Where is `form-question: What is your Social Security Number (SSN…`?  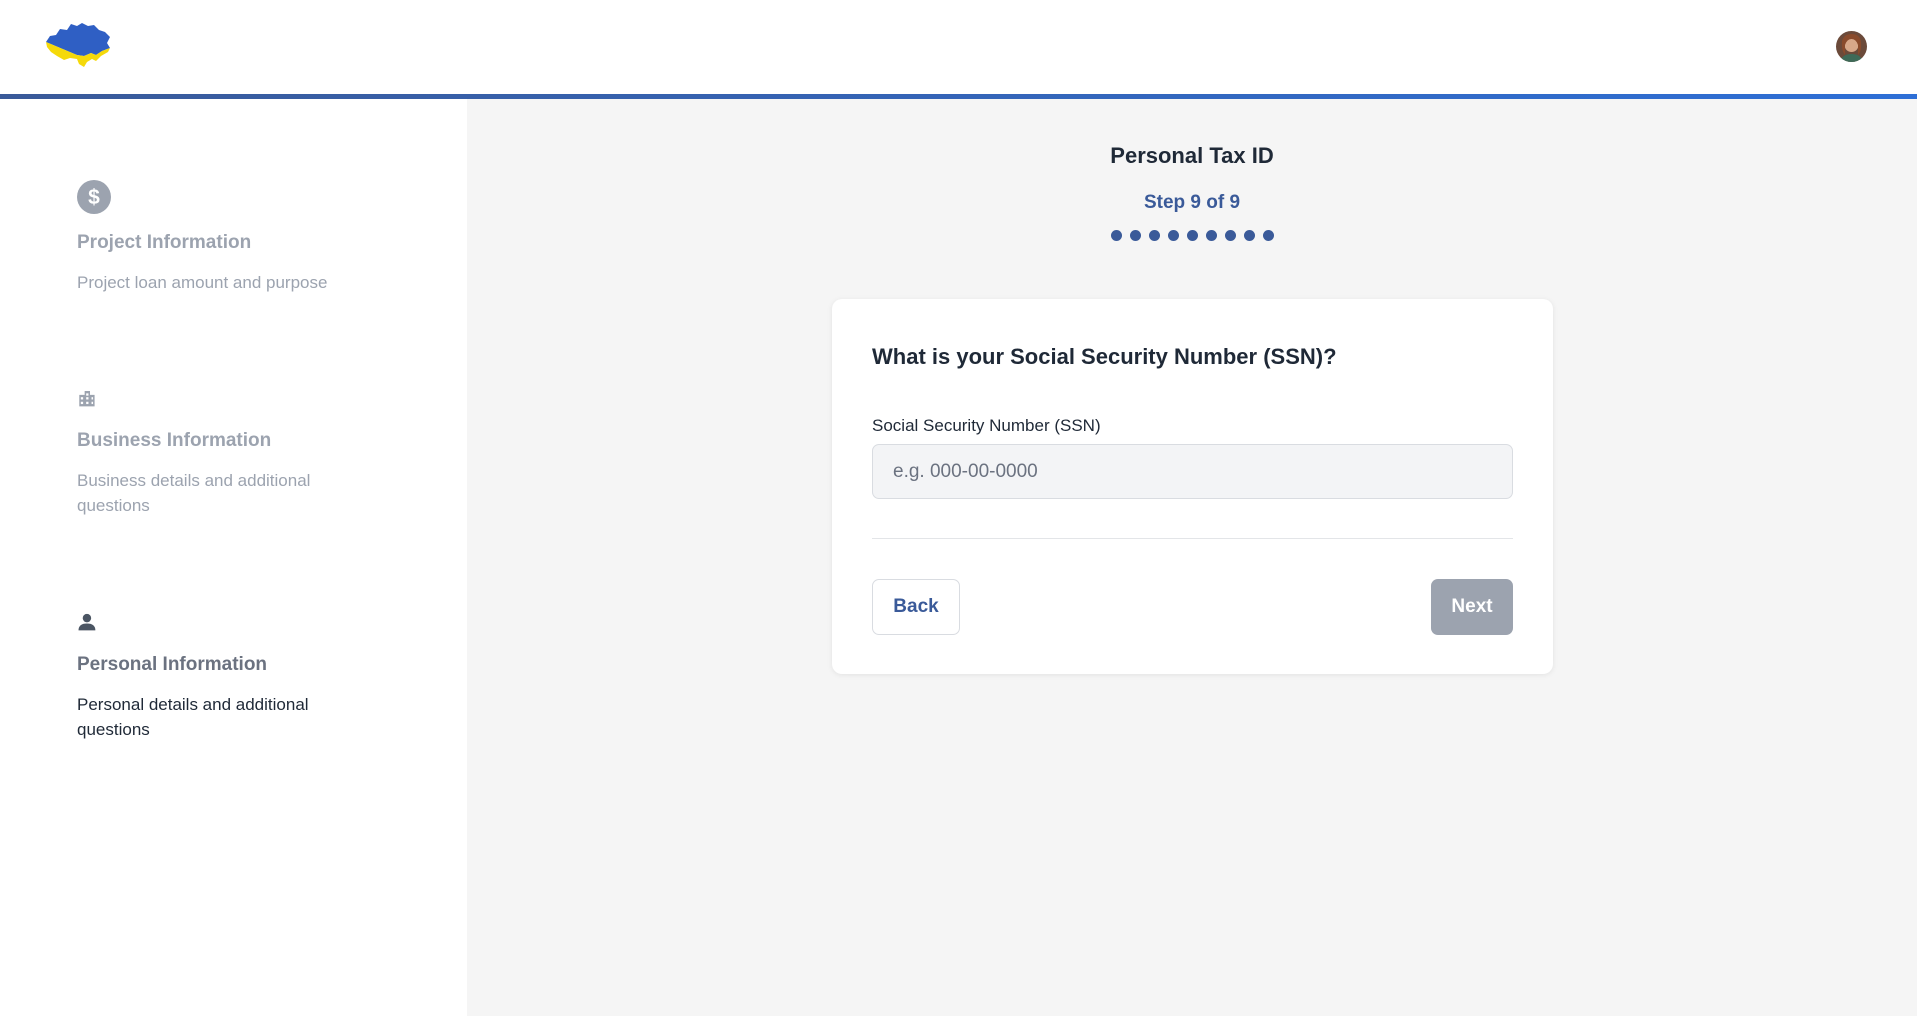 form-question: What is your Social Security Number (SSN… is located at coordinates (1104, 356).